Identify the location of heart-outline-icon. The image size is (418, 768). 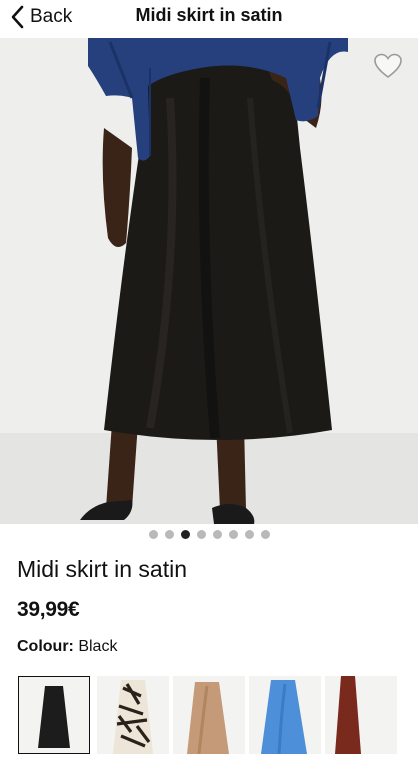
(388, 68).